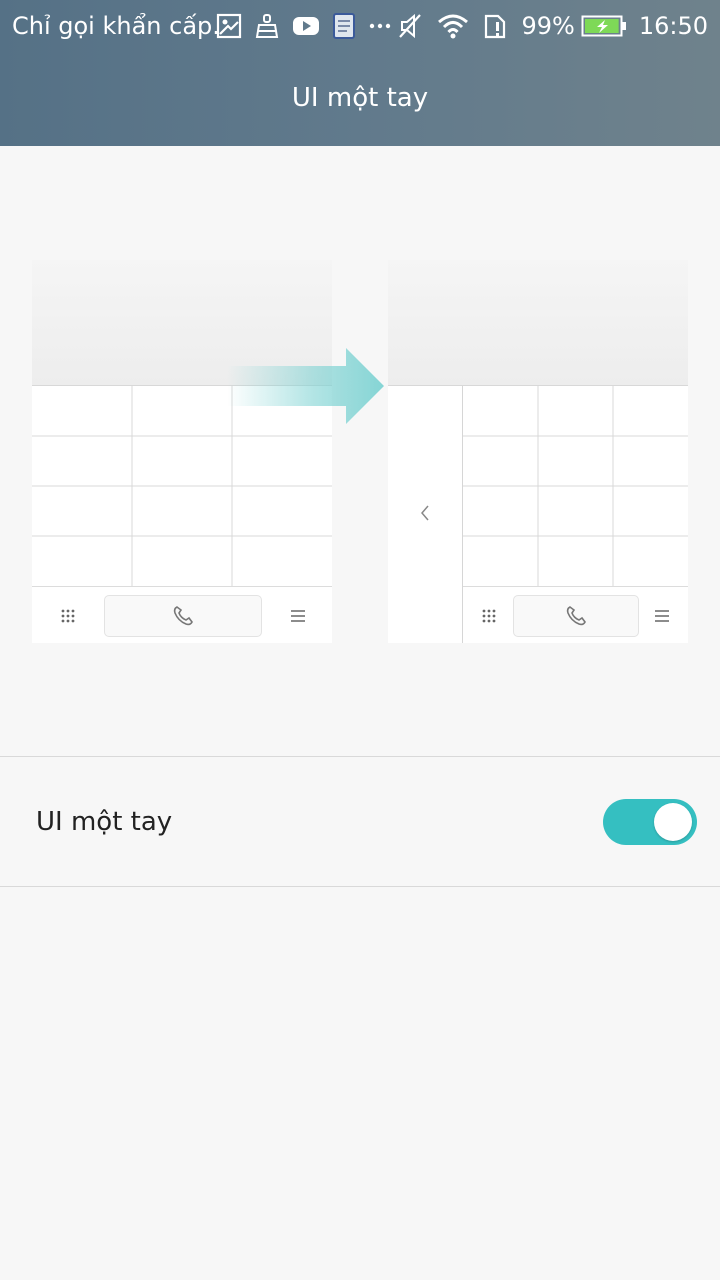 The image size is (720, 1280). Describe the element at coordinates (182, 451) in the screenshot. I see `phone-normal-layout` at that location.